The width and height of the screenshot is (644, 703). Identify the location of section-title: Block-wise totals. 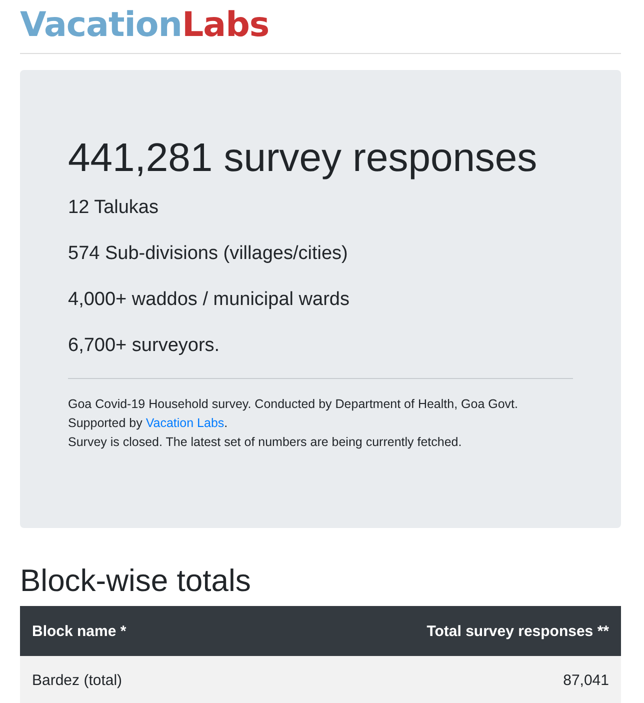
(136, 581).